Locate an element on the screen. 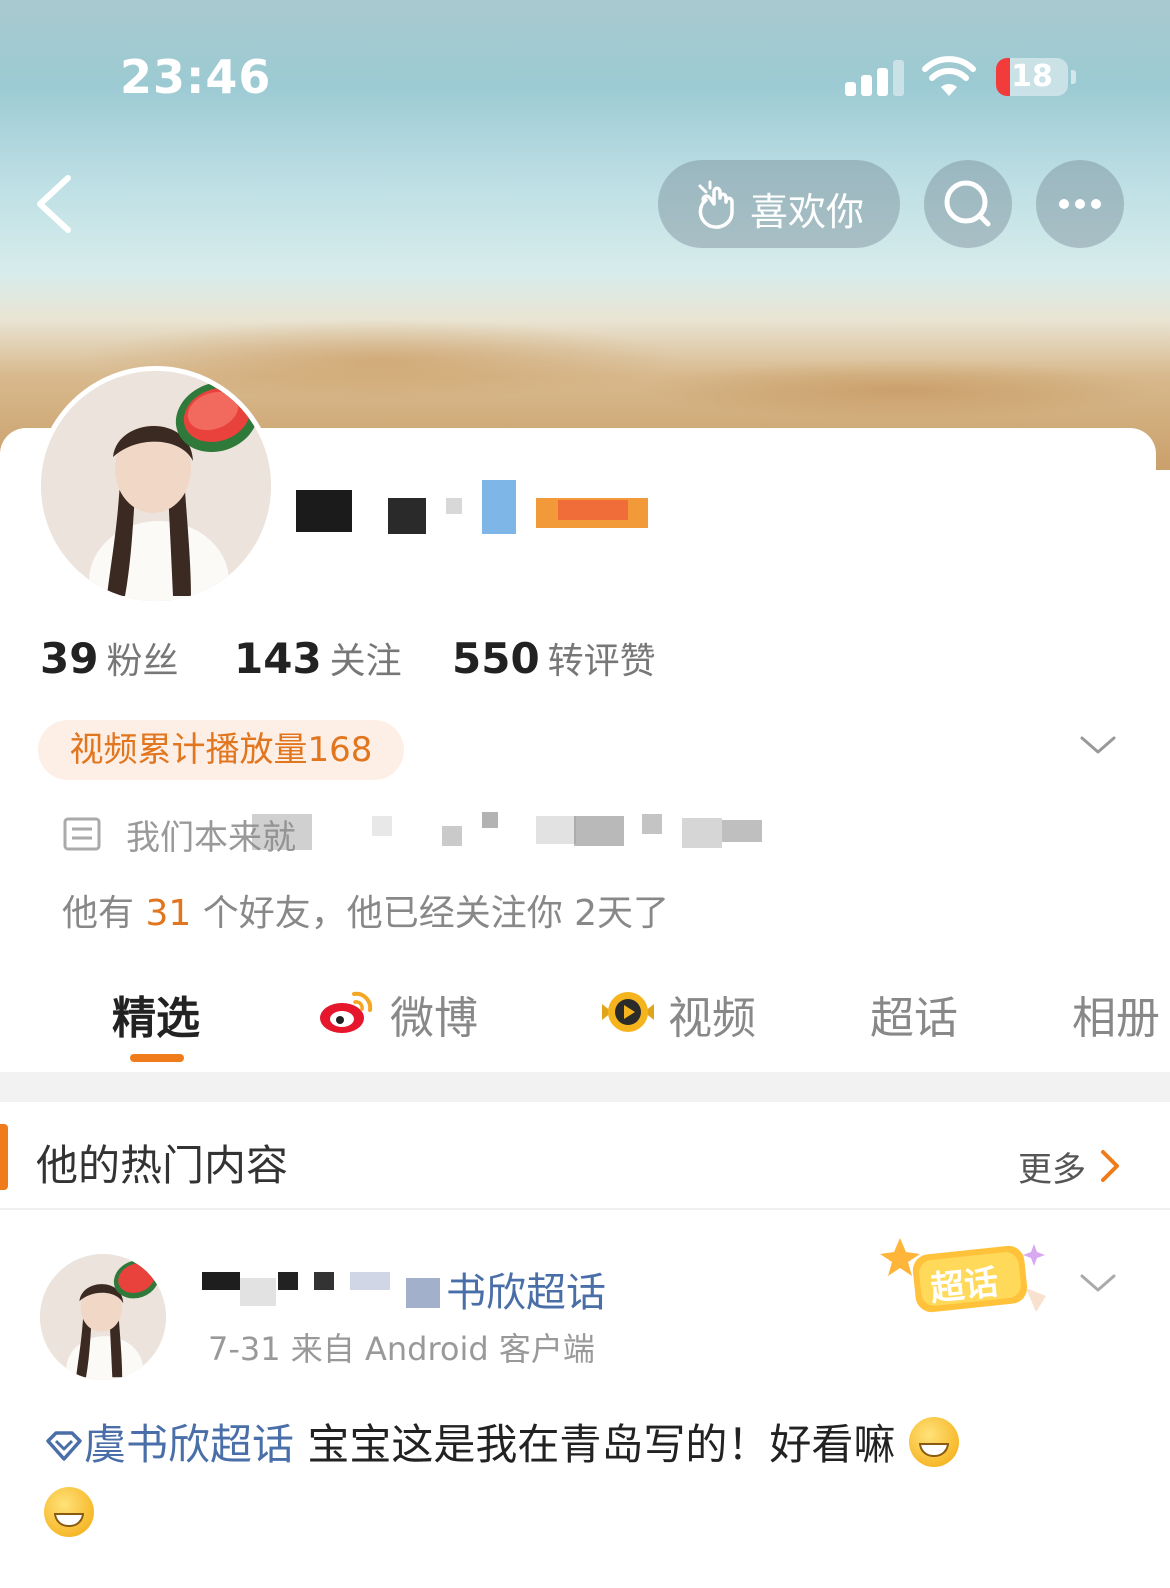 The width and height of the screenshot is (1170, 1588). back-arrow-icon is located at coordinates (55, 204).